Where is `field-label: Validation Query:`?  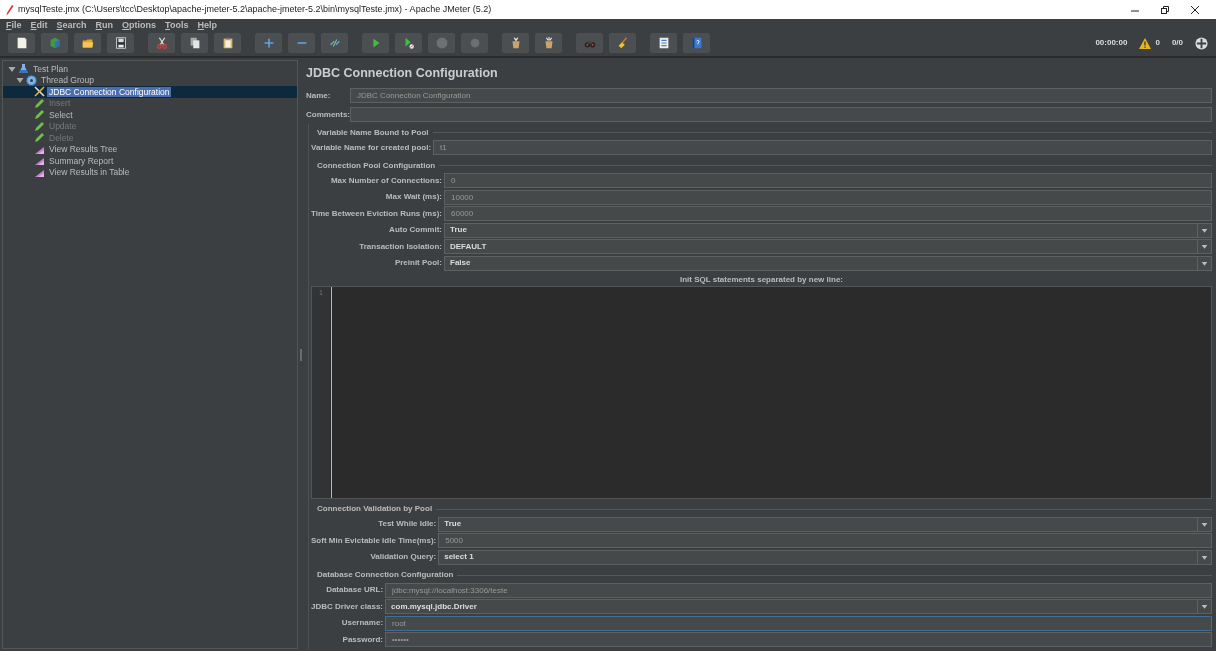
field-label: Validation Query: is located at coordinates (403, 557).